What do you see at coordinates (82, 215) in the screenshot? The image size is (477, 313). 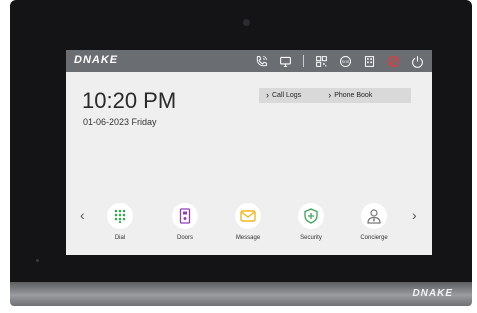 I see `previous-page-arrow: ‹` at bounding box center [82, 215].